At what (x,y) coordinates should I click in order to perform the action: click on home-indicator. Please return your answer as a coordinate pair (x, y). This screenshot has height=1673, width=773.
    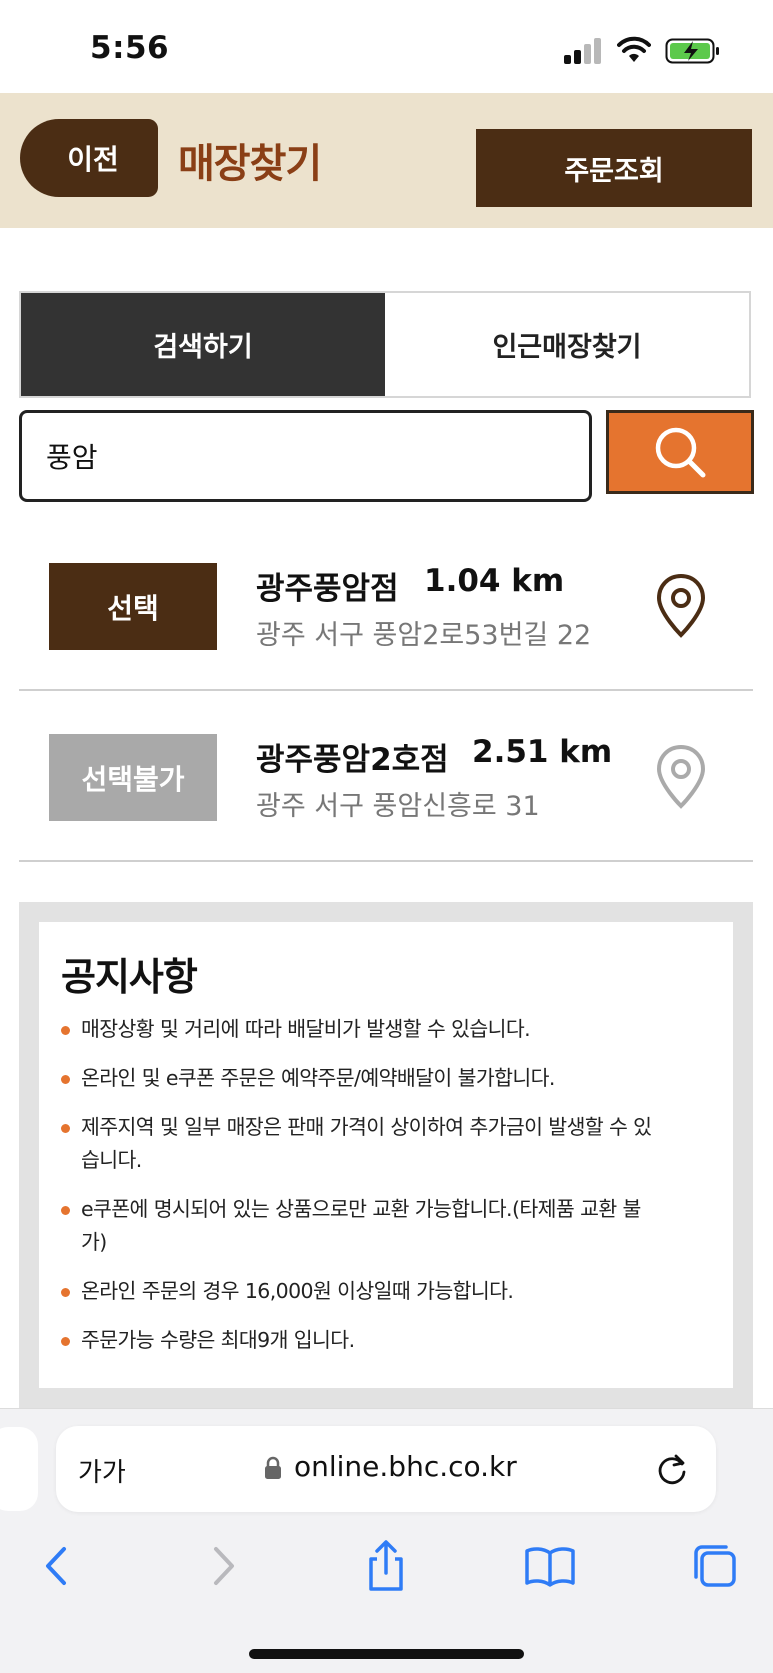
    Looking at the image, I should click on (386, 1654).